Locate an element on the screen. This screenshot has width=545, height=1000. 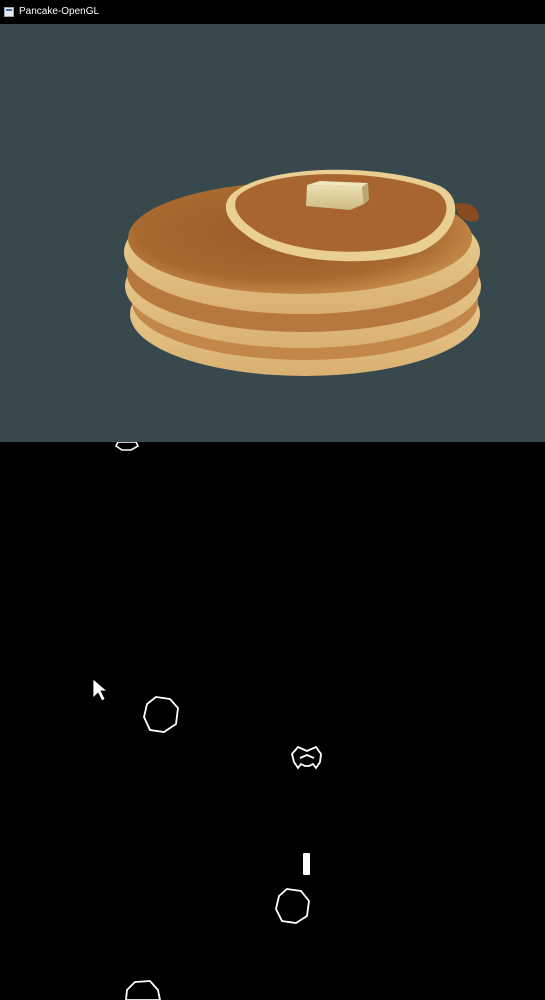
pancake-scene is located at coordinates (302, 272).